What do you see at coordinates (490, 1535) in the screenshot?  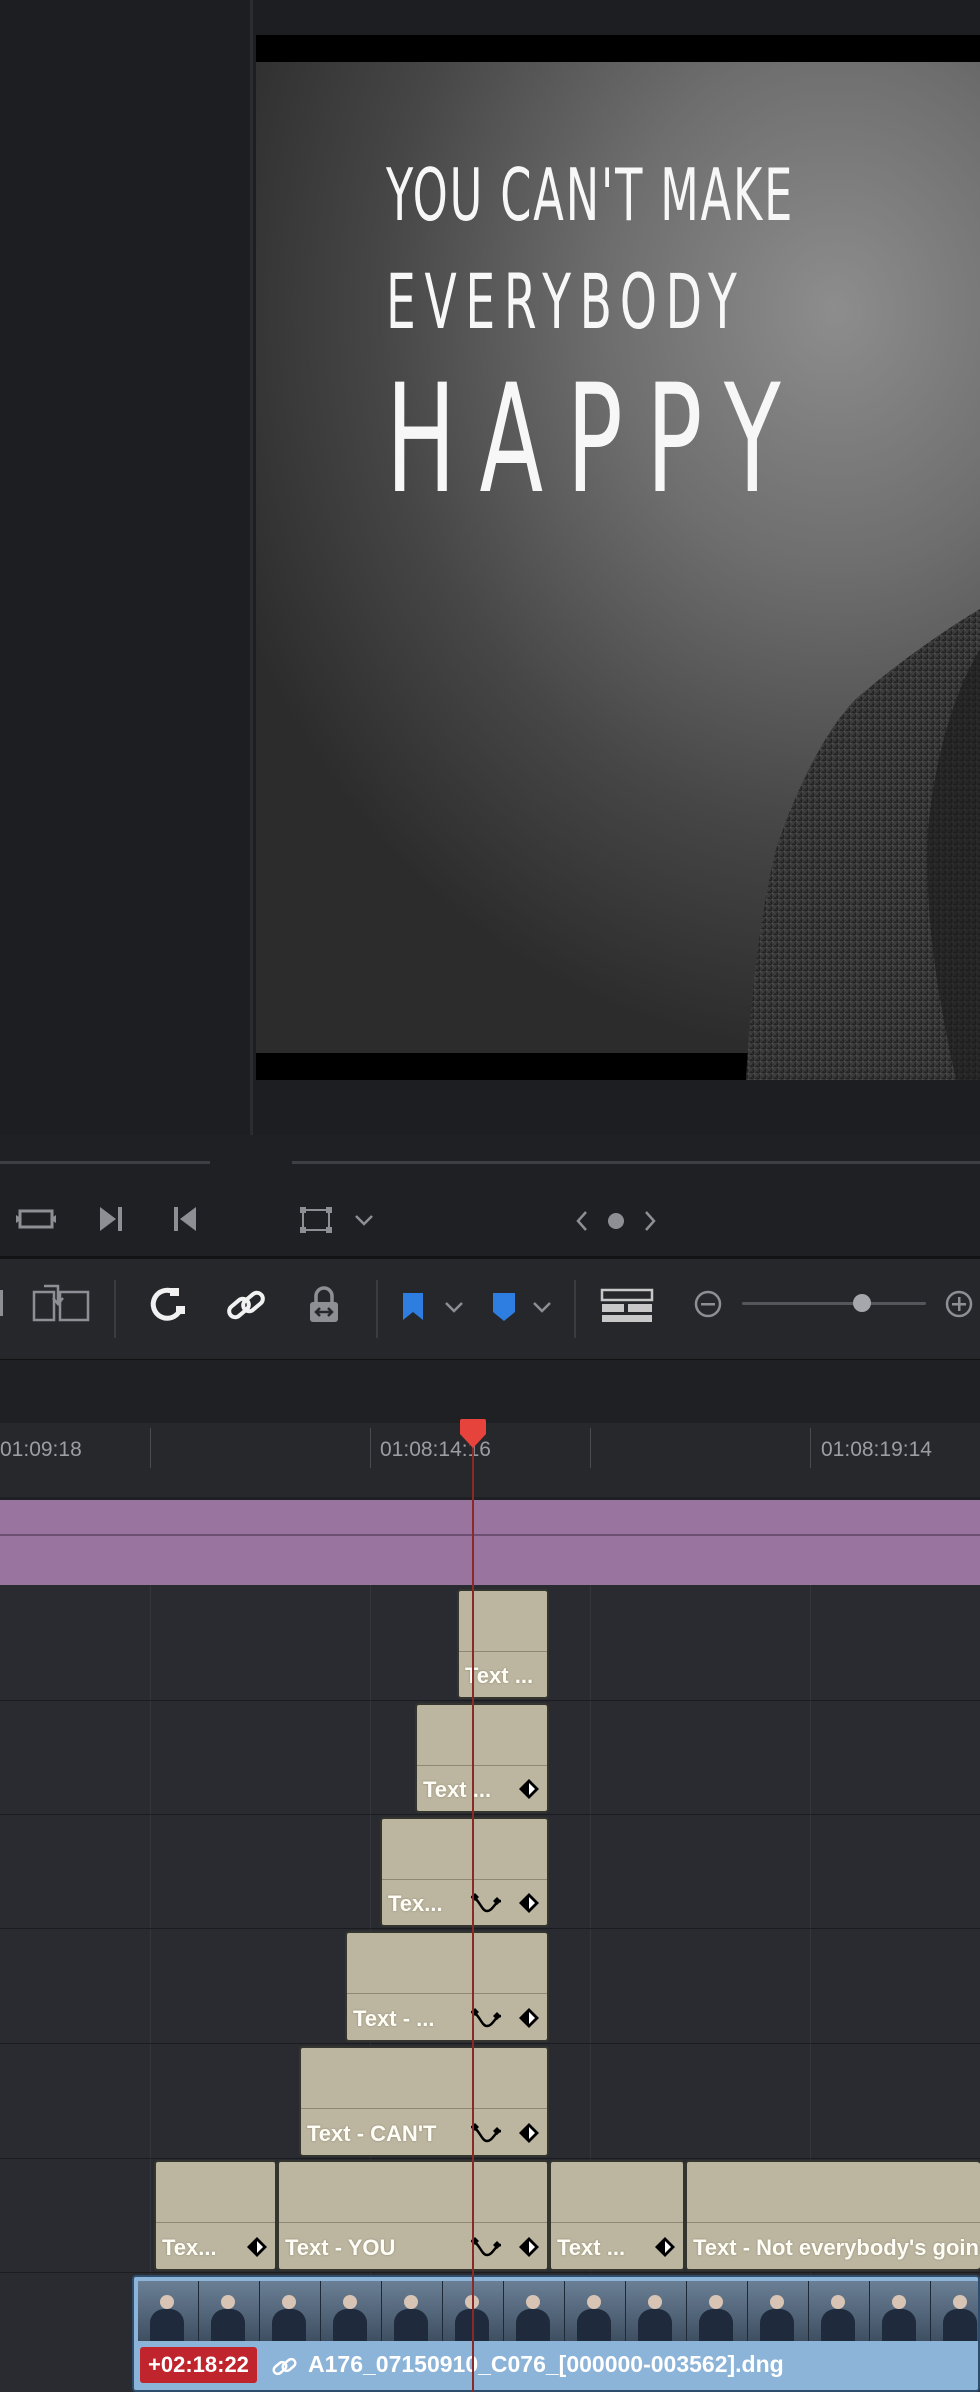 I see `subtitle-track-divider` at bounding box center [490, 1535].